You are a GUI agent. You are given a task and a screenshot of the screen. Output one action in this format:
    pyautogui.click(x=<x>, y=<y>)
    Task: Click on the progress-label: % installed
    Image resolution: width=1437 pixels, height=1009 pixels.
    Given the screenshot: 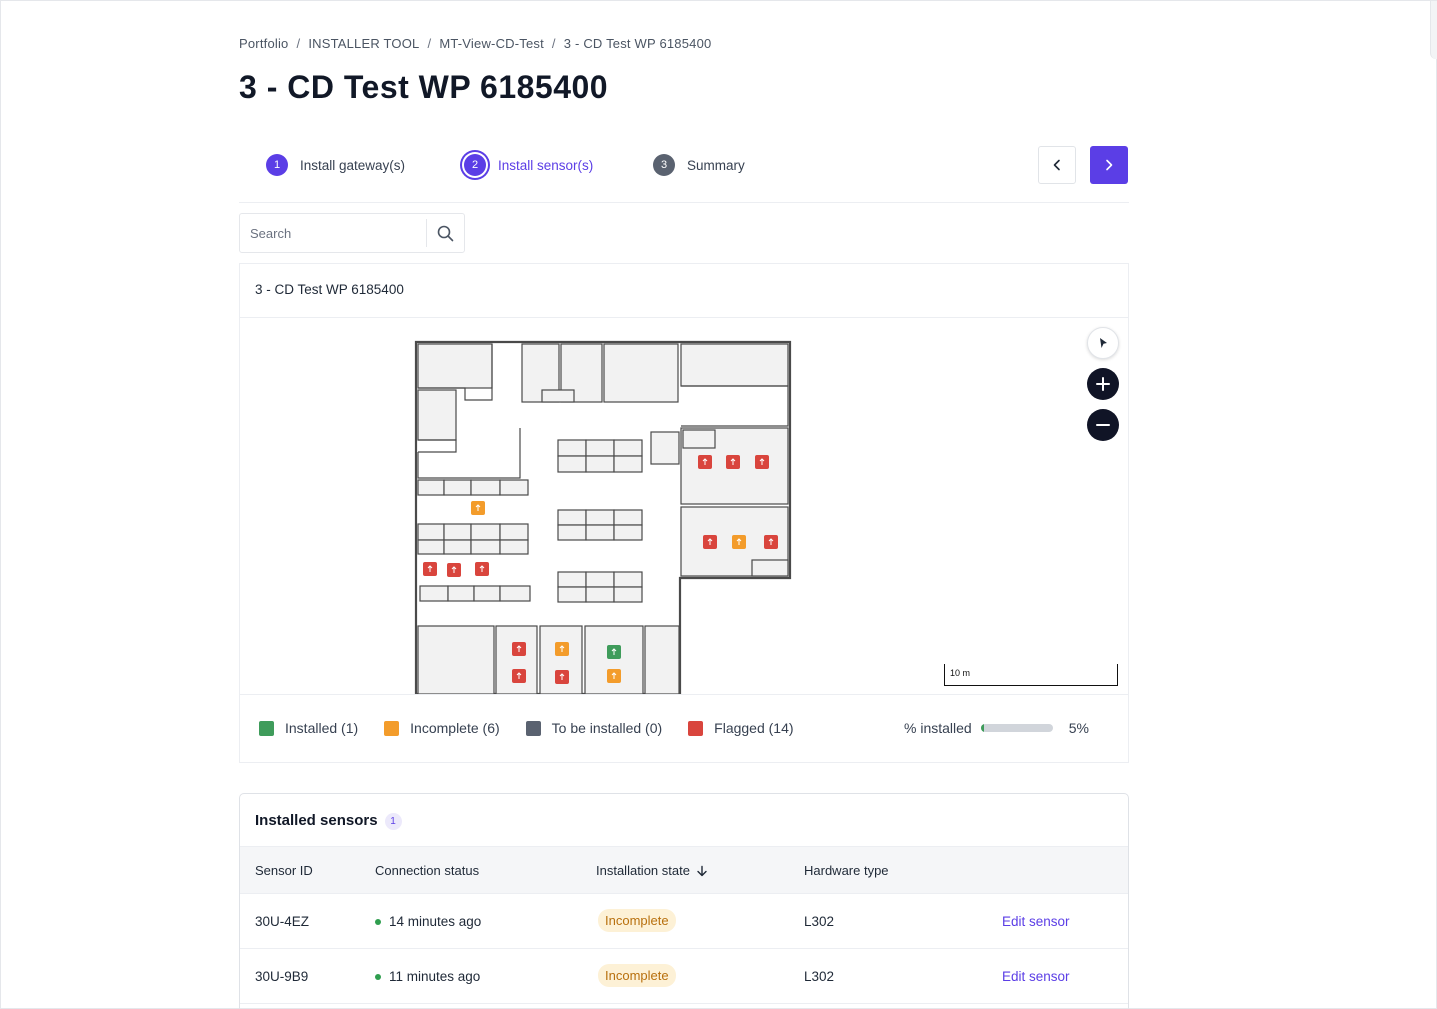 What is the action you would take?
    pyautogui.click(x=938, y=728)
    